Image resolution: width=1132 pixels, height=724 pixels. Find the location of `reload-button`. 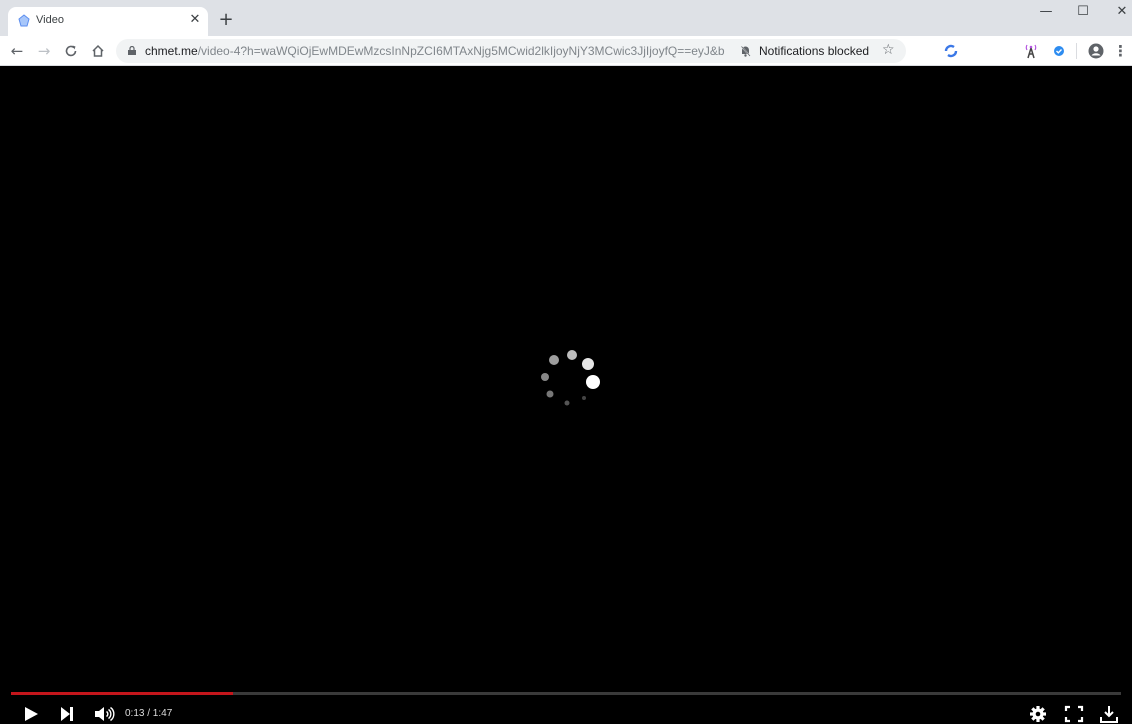

reload-button is located at coordinates (71, 51).